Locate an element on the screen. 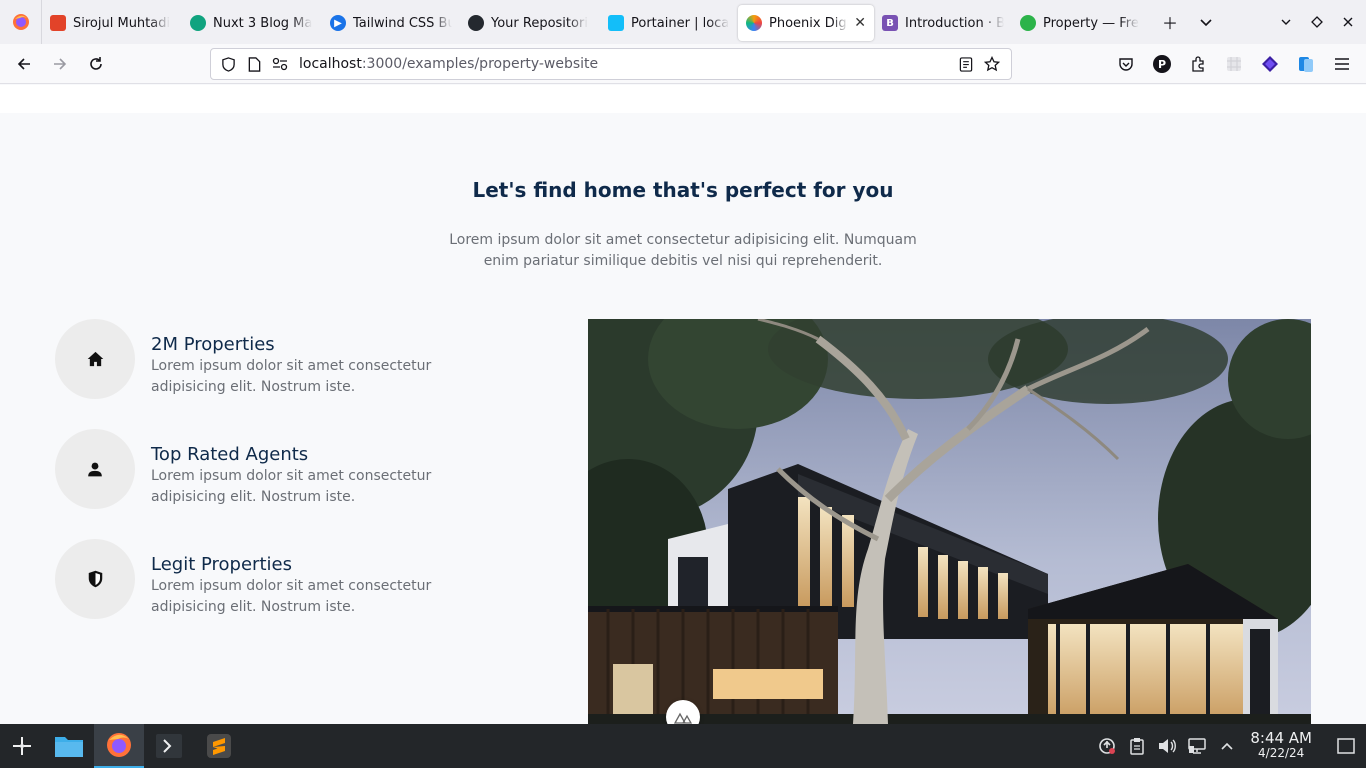  extension-grid-button is located at coordinates (1234, 64).